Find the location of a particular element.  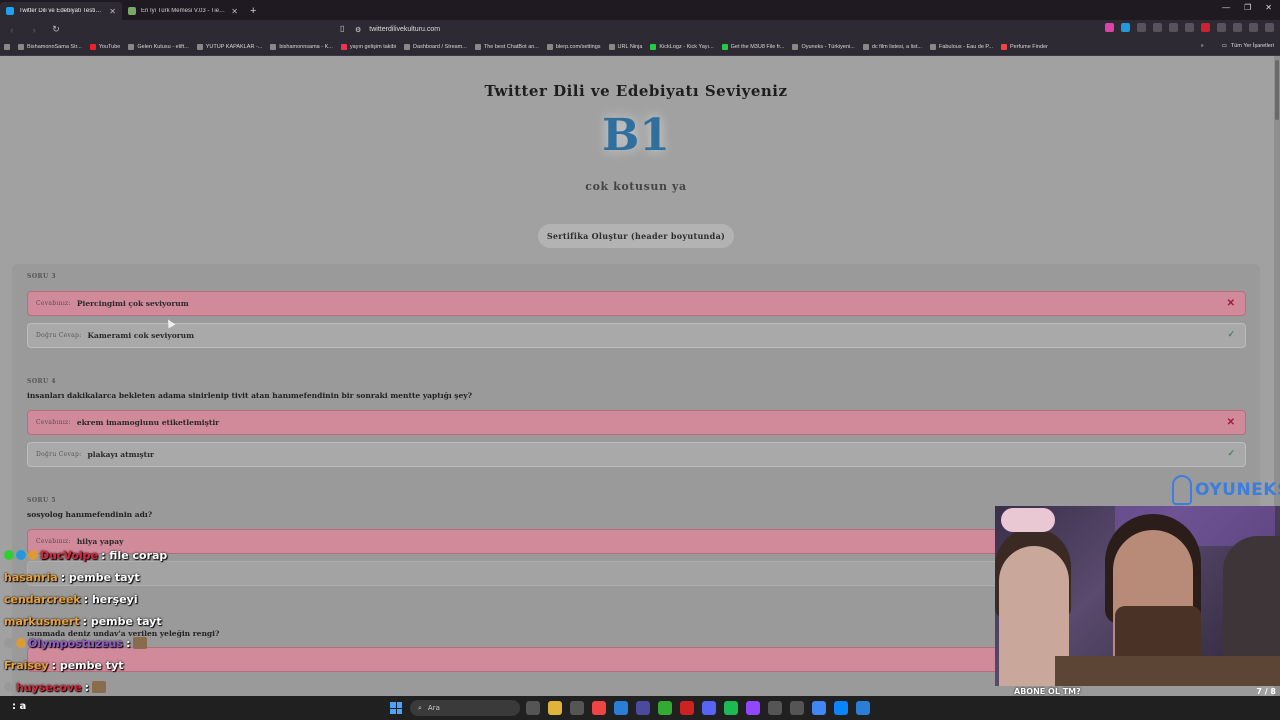

create-certificate-button: Sertifika Oluştur (header boyutunda) is located at coordinates (636, 236).